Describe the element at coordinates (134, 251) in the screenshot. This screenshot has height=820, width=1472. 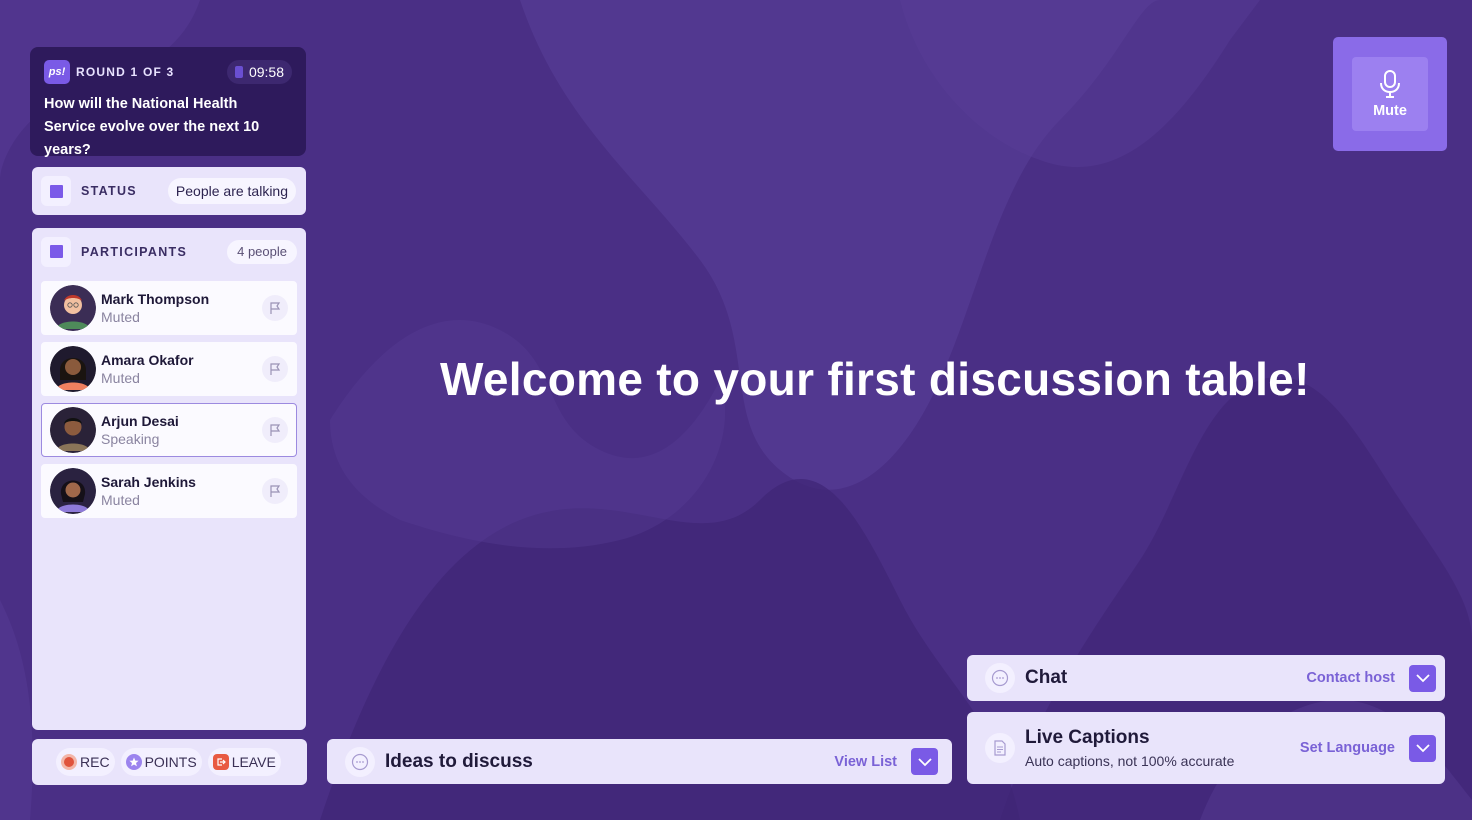
I see `participants-label: PARTICIPANTS` at that location.